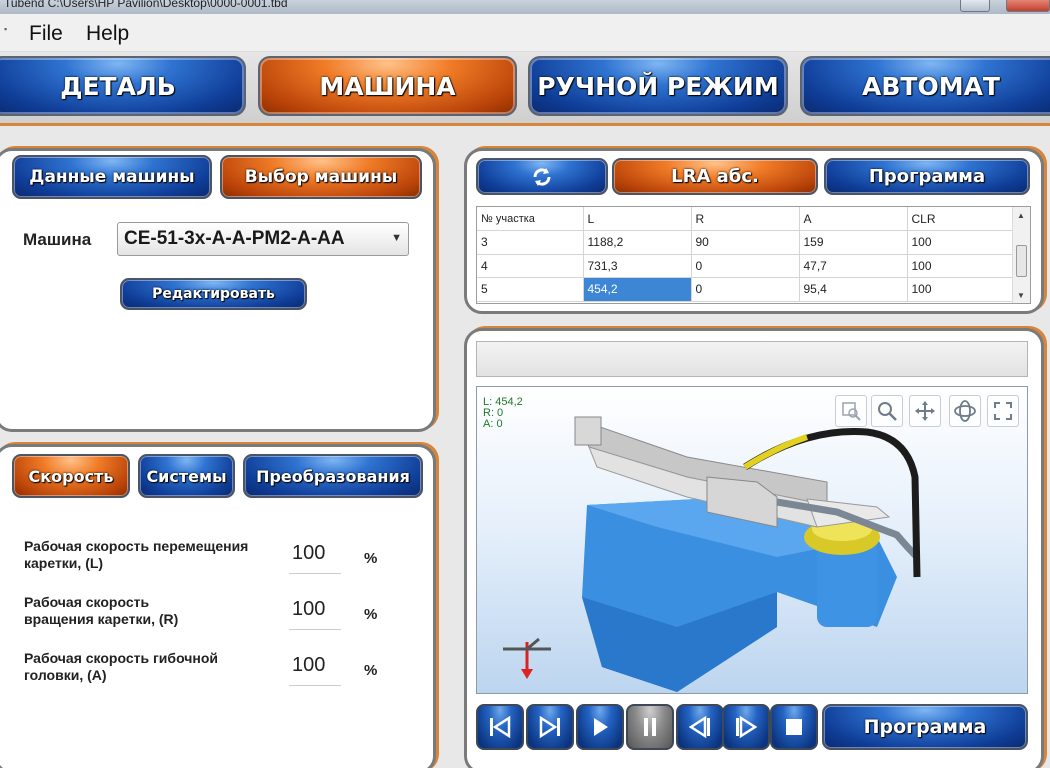 This screenshot has width=1050, height=768. What do you see at coordinates (112, 177) in the screenshot?
I see `tab-machine-data: Данные машины` at bounding box center [112, 177].